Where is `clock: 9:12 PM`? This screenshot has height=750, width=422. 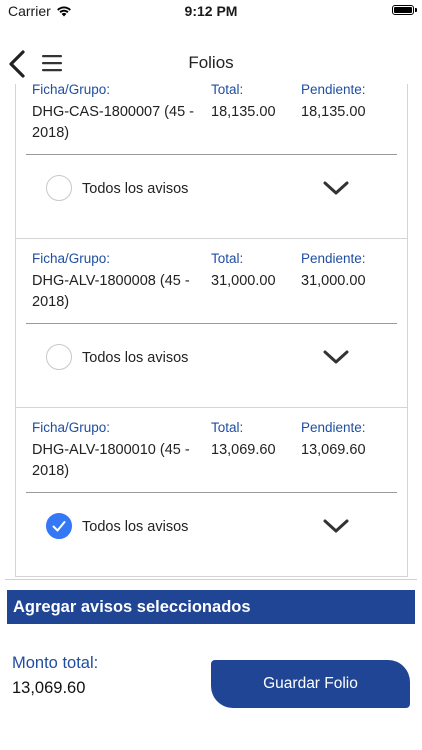 clock: 9:12 PM is located at coordinates (211, 11).